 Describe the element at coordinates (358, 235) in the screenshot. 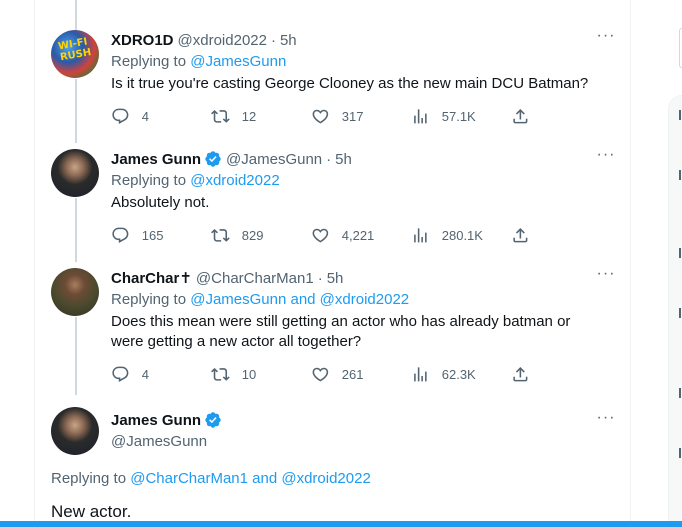

I see `like-count: 4,221` at that location.